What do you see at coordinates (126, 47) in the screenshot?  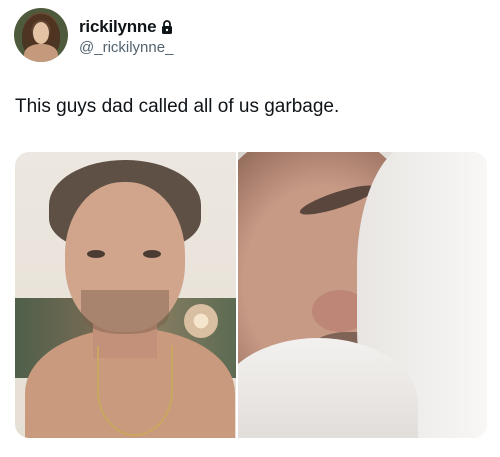 I see `handle: @_rickilynne_` at bounding box center [126, 47].